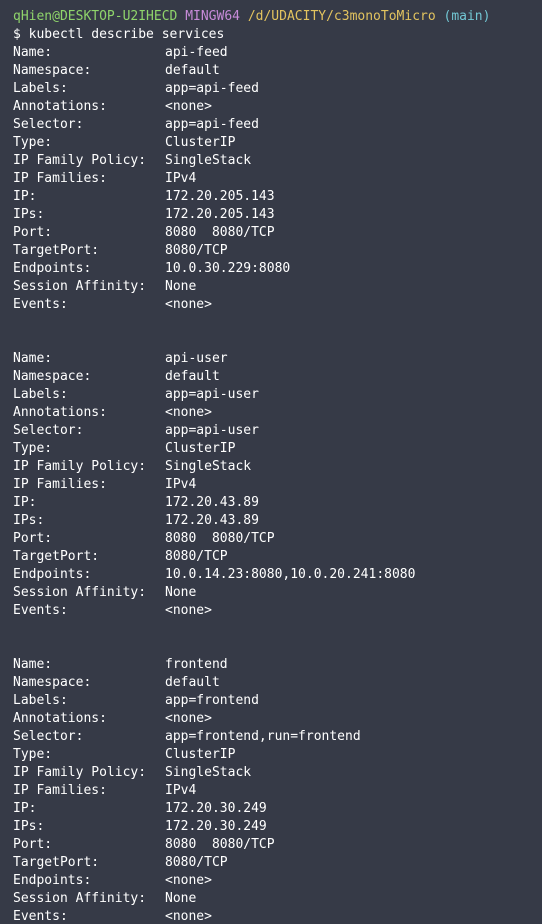  What do you see at coordinates (277, 881) in the screenshot?
I see `field-row: Endpoints: <none>` at bounding box center [277, 881].